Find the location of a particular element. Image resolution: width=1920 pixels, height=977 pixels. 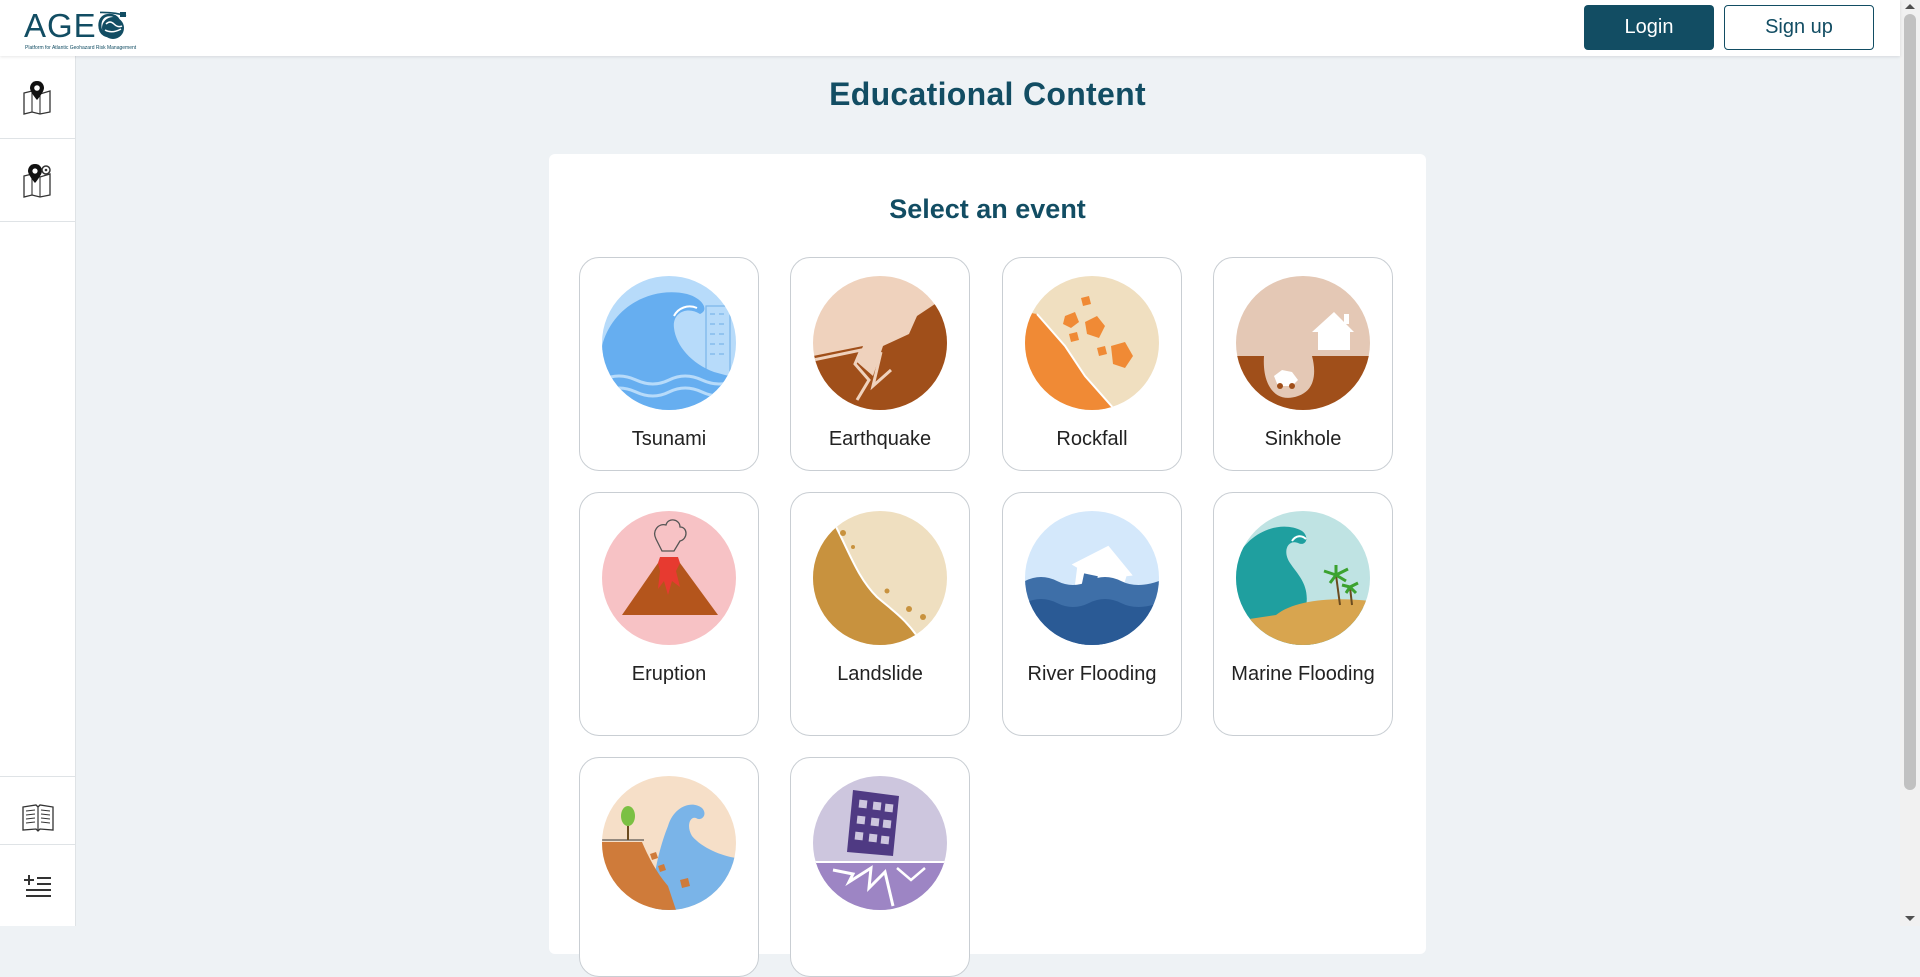

map-settings-icon is located at coordinates (36, 181).